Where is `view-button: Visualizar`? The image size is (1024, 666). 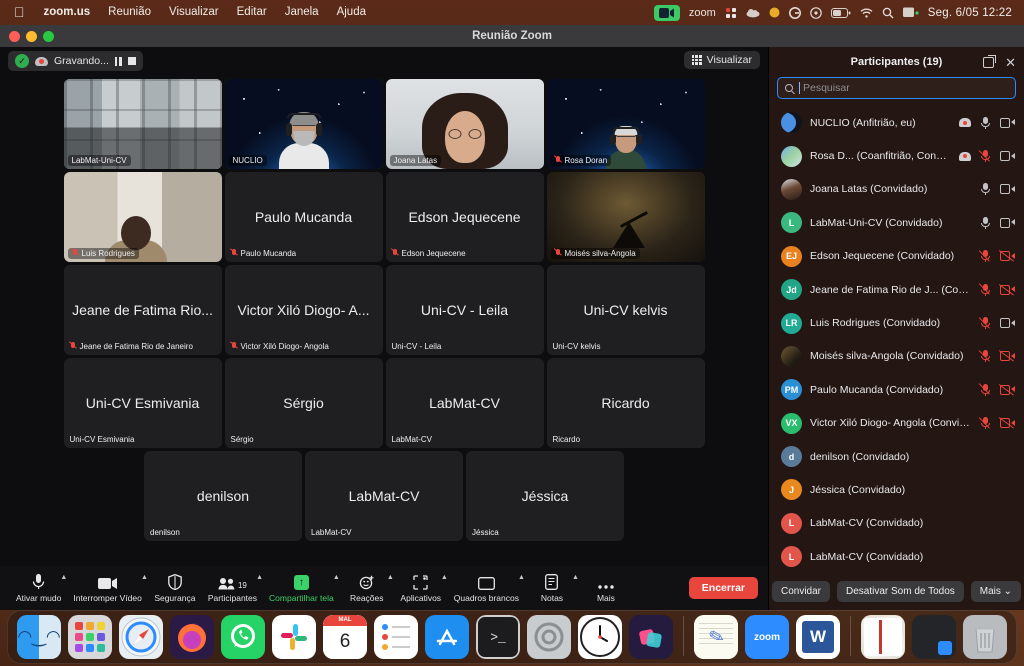 view-button: Visualizar is located at coordinates (721, 60).